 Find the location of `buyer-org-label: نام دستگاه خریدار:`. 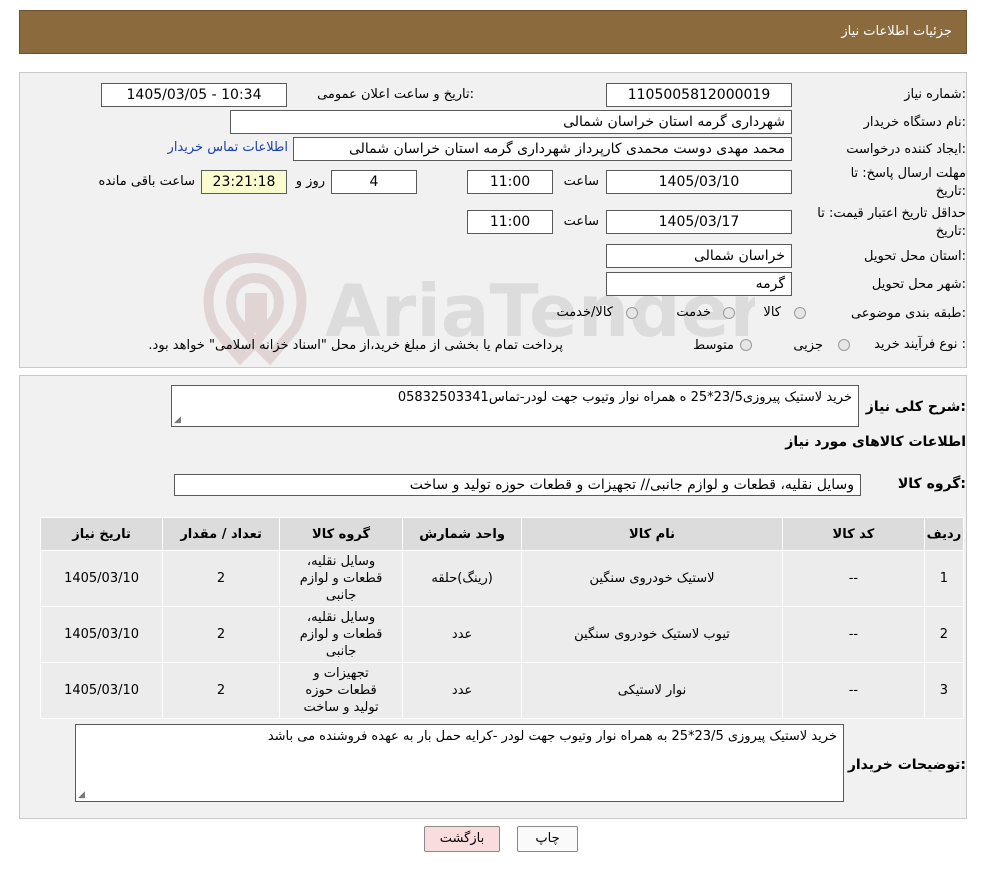

buyer-org-label: نام دستگاه خریدار: is located at coordinates (914, 122).